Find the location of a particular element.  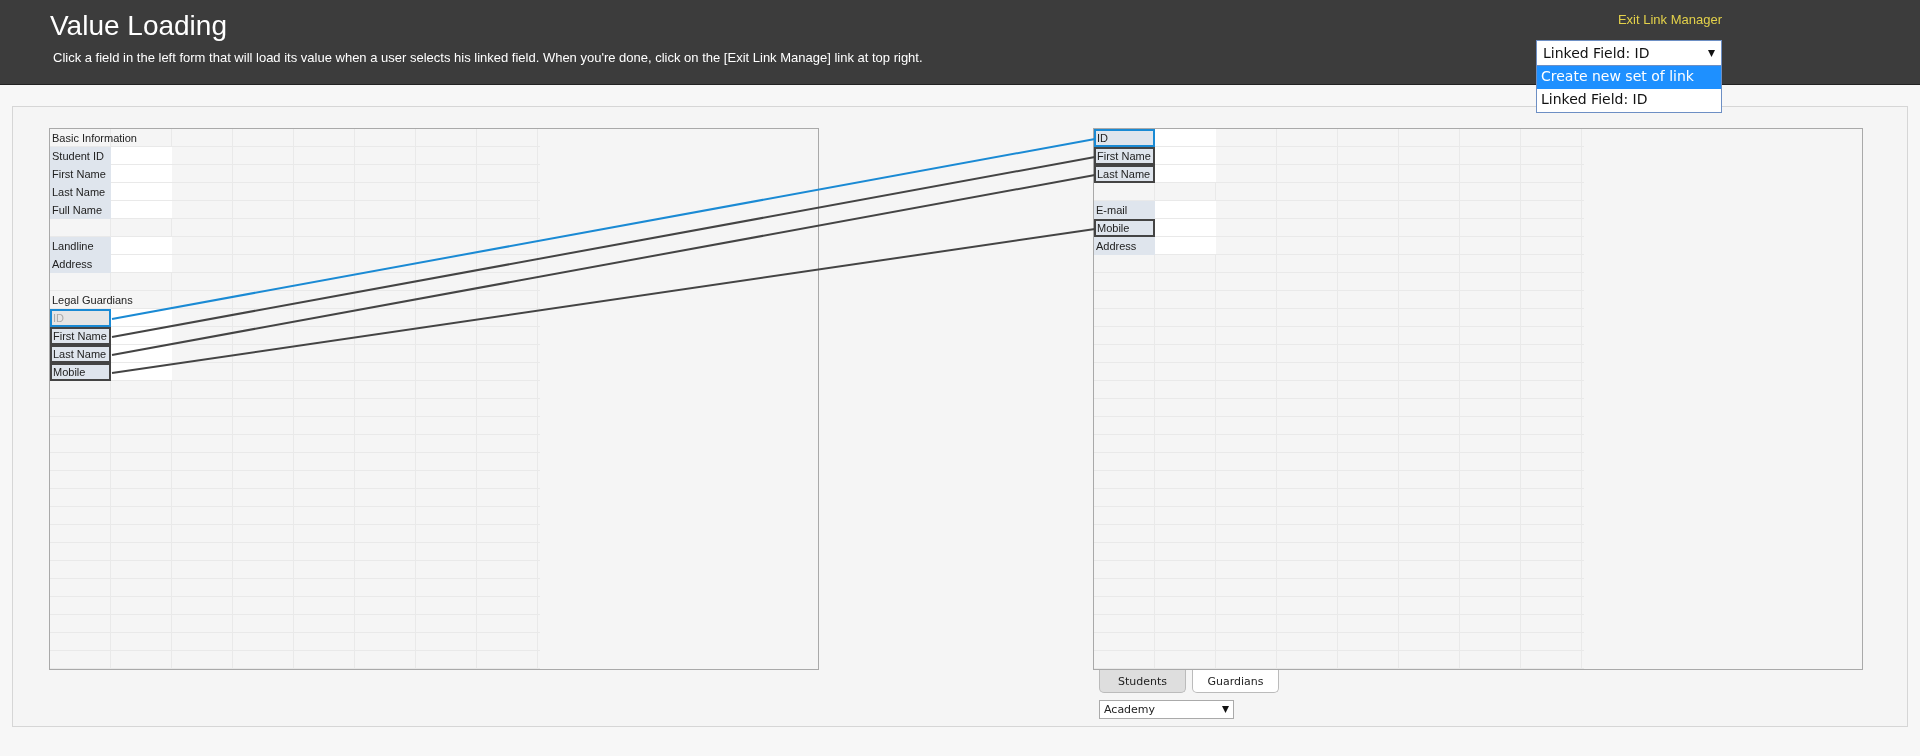

field-label: Full Name is located at coordinates (80, 210).